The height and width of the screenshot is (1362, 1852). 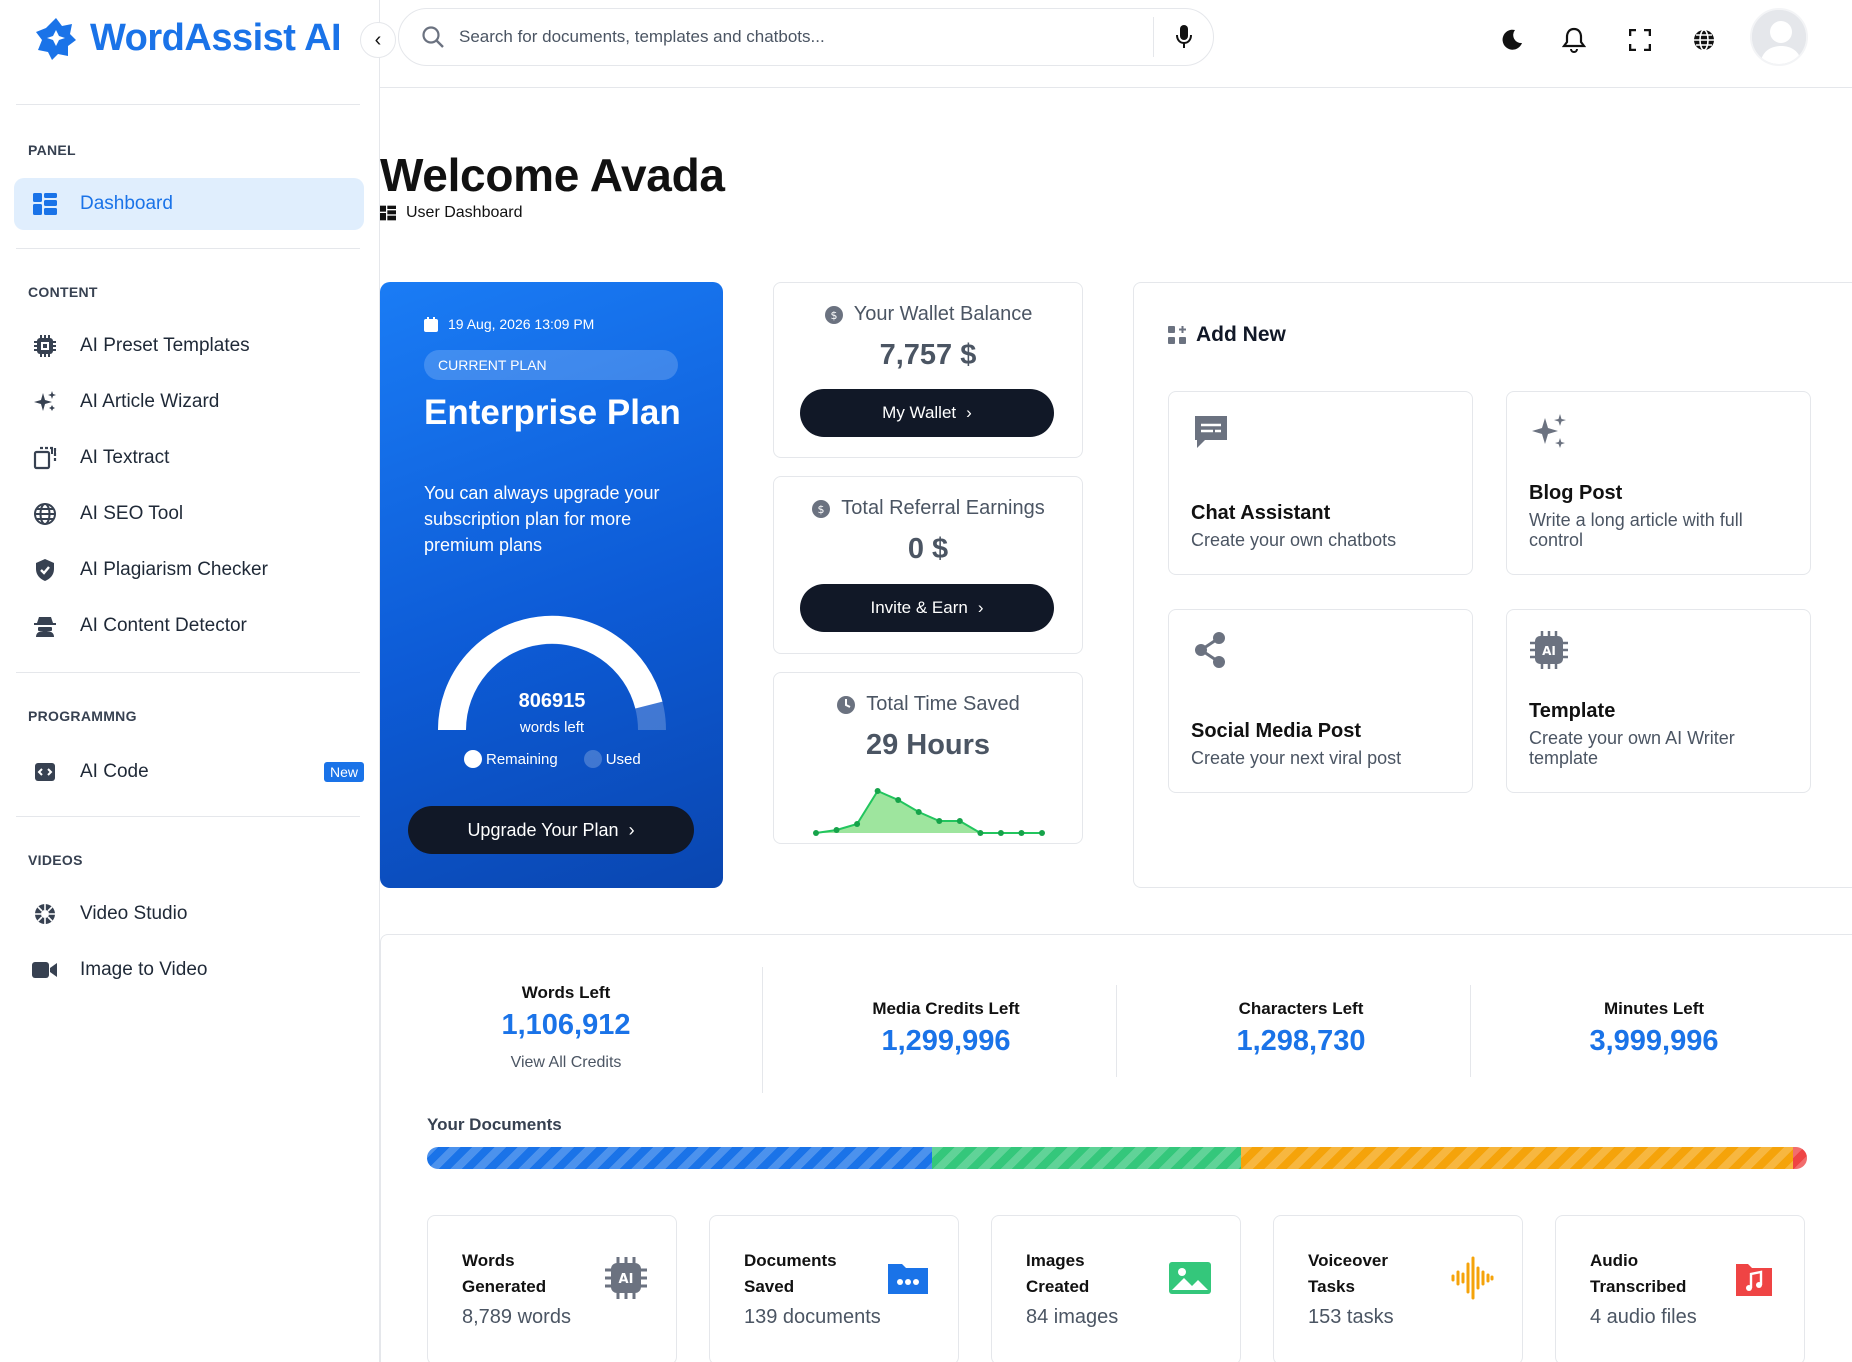 What do you see at coordinates (189, 914) in the screenshot?
I see `sidebar-item-video-studio: Video Studio` at bounding box center [189, 914].